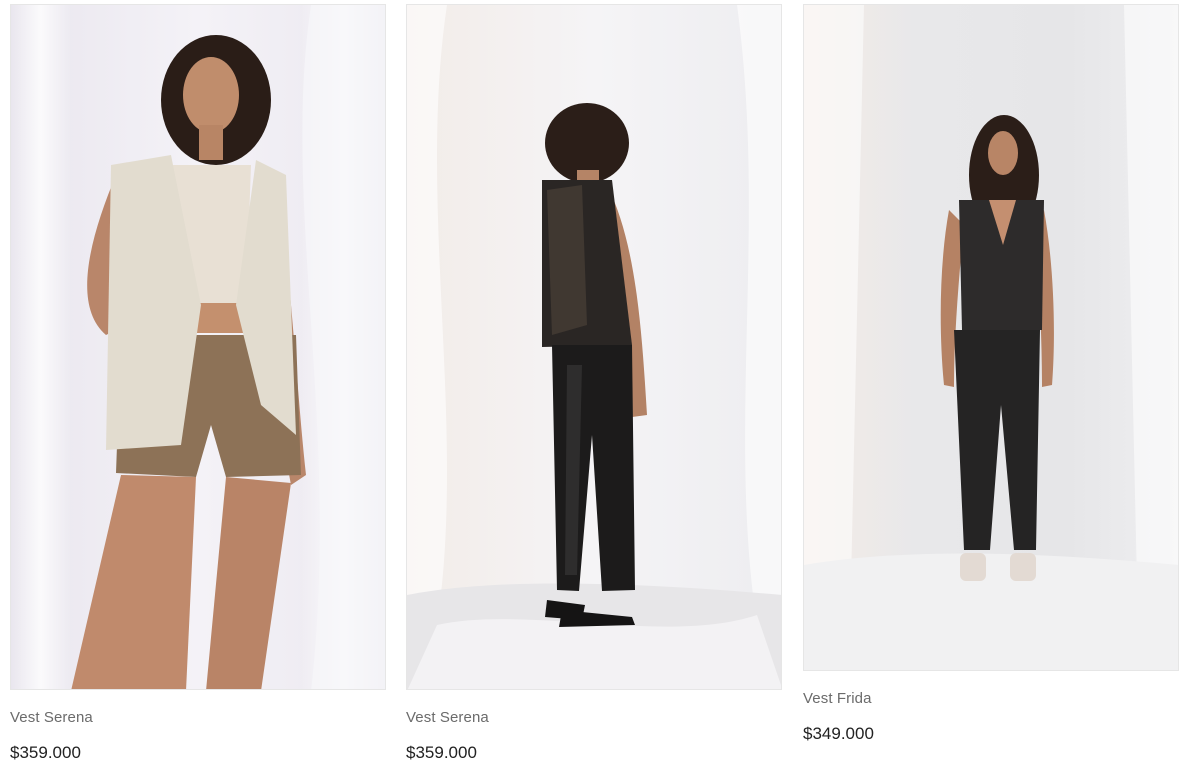 The image size is (1192, 770). What do you see at coordinates (991, 699) in the screenshot?
I see `product-name: Vest Frida` at bounding box center [991, 699].